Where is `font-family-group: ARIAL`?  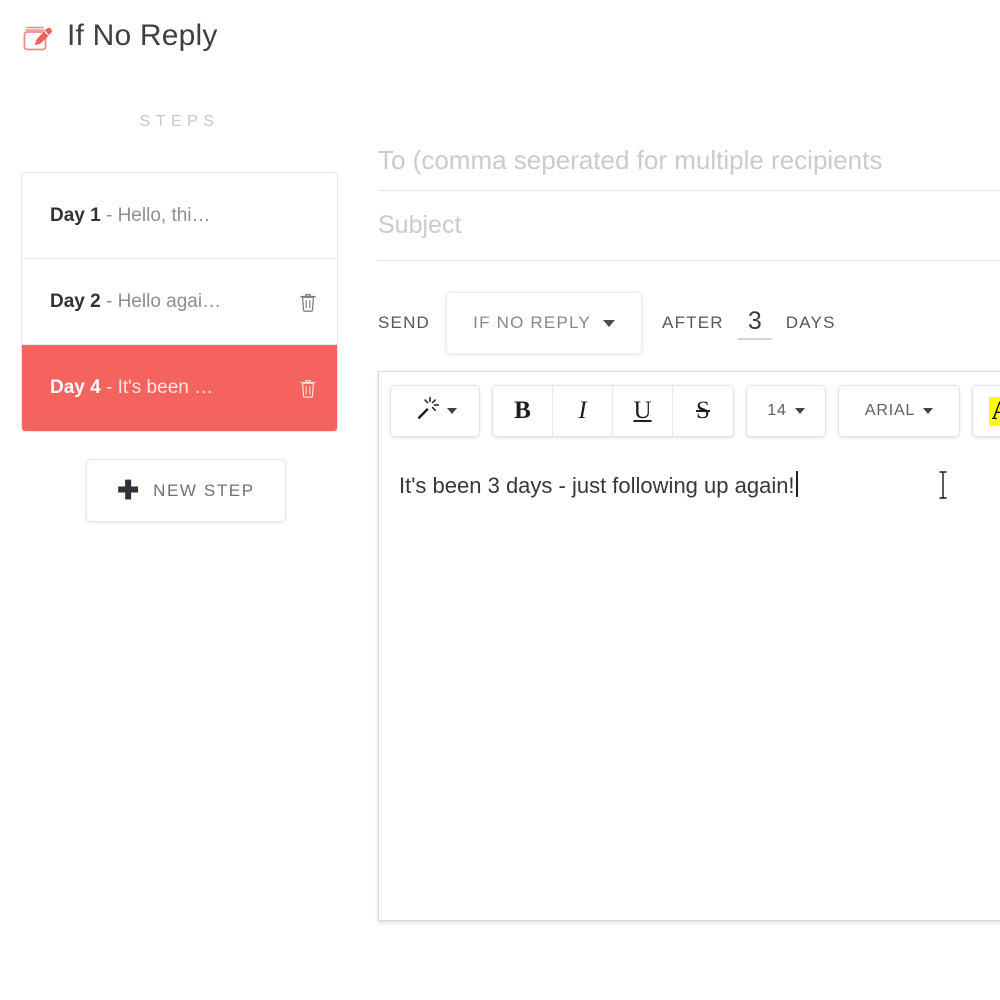
font-family-group: ARIAL is located at coordinates (899, 411).